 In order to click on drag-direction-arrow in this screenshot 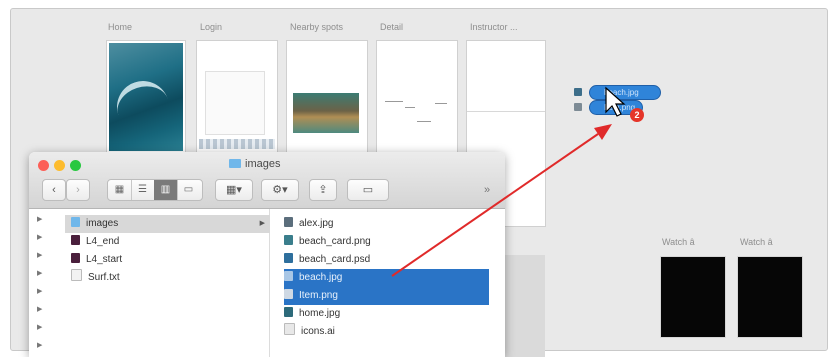, I will do `click(495, 205)`.